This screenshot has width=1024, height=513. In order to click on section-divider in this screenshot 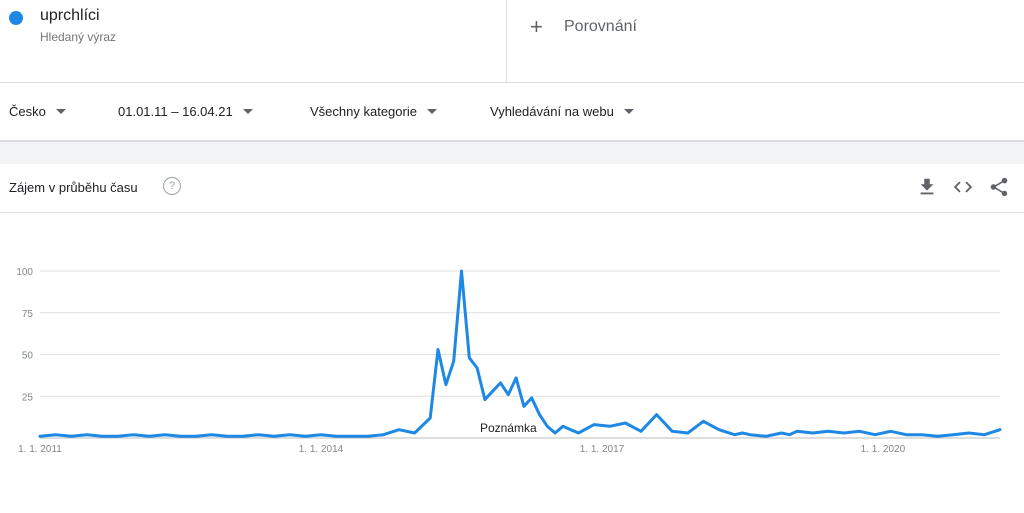, I will do `click(512, 153)`.